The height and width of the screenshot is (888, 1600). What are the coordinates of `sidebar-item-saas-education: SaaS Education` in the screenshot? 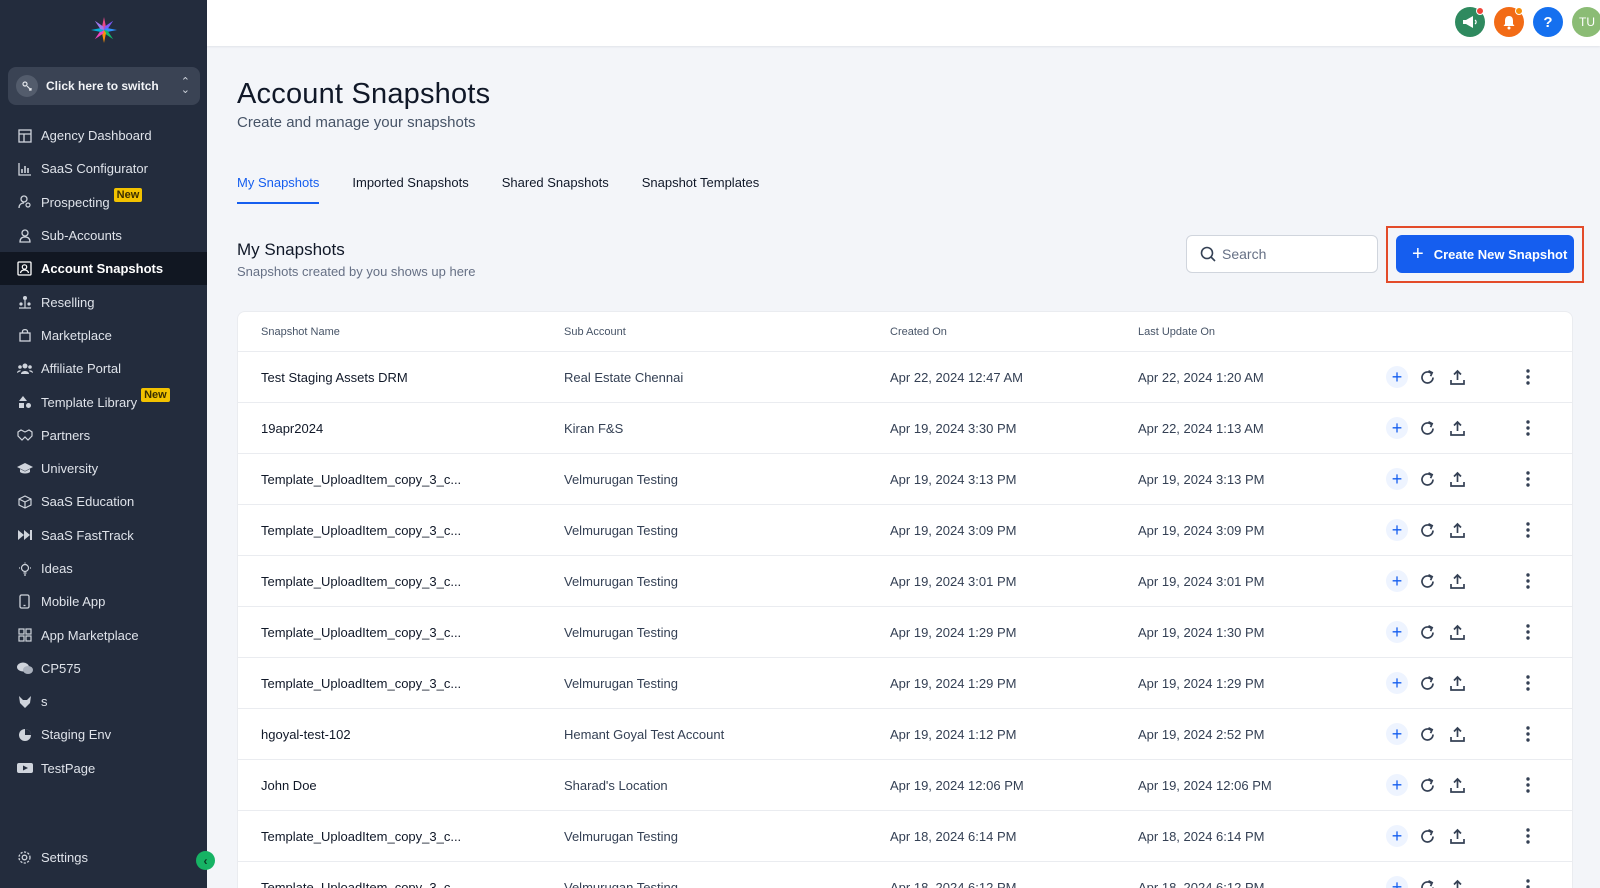 It's located at (103, 501).